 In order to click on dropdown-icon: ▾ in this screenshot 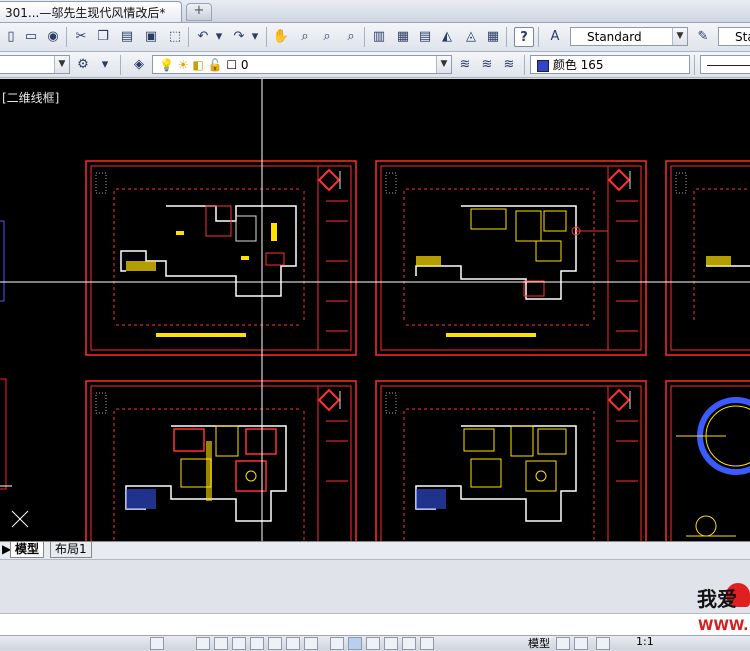, I will do `click(105, 64)`.